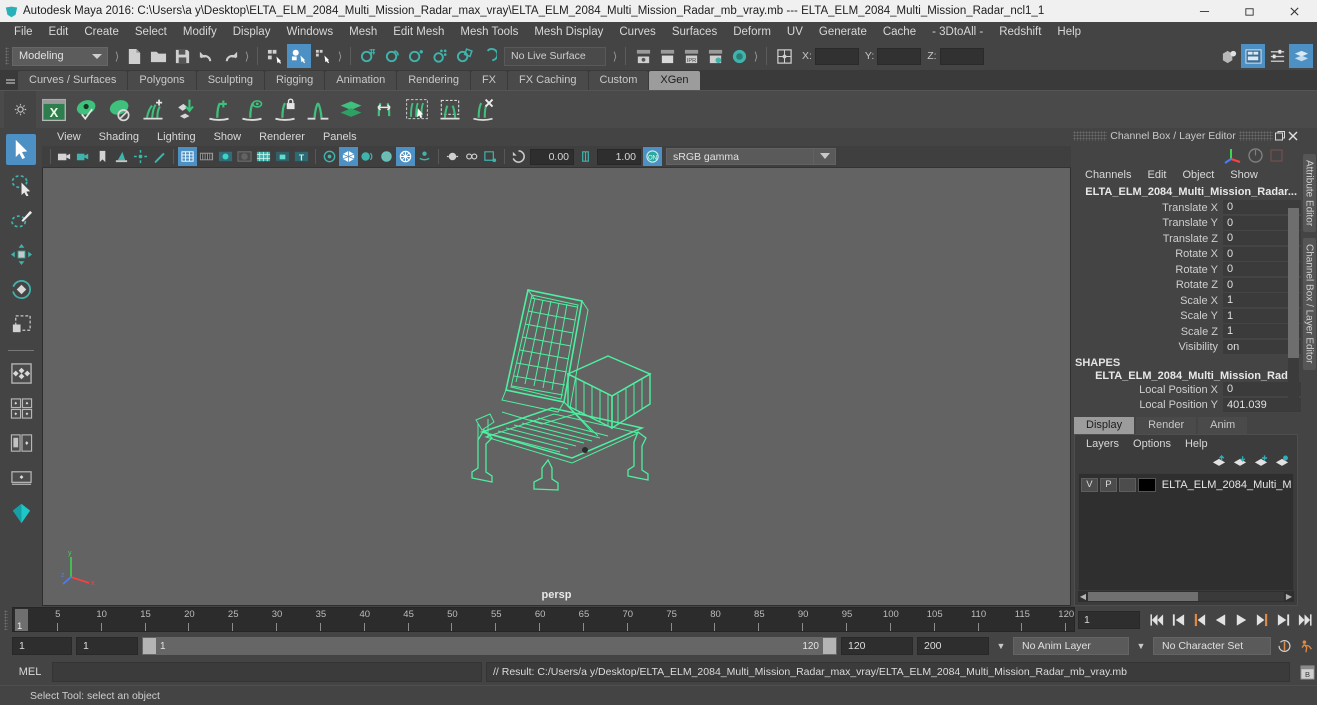  I want to click on channel-row-rotate-y: Rotate Y 0, so click(1186, 270).